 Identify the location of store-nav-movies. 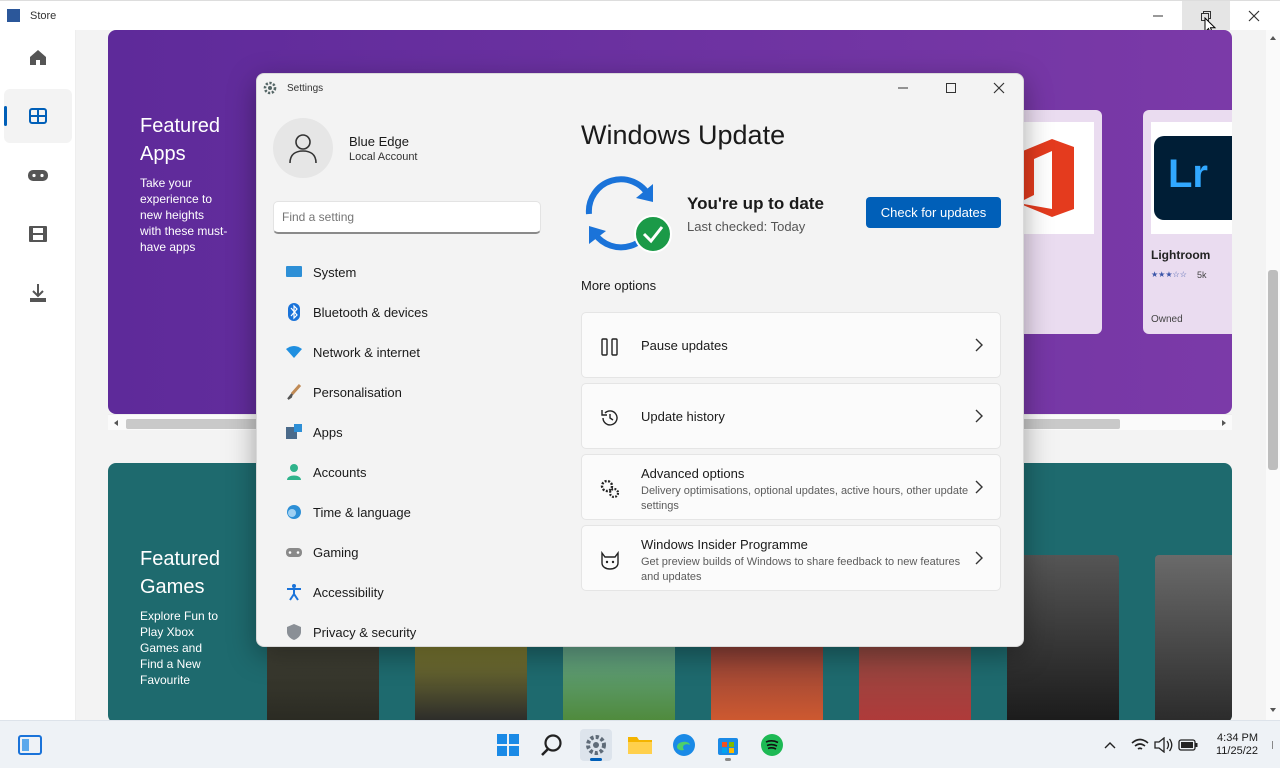
(38, 234).